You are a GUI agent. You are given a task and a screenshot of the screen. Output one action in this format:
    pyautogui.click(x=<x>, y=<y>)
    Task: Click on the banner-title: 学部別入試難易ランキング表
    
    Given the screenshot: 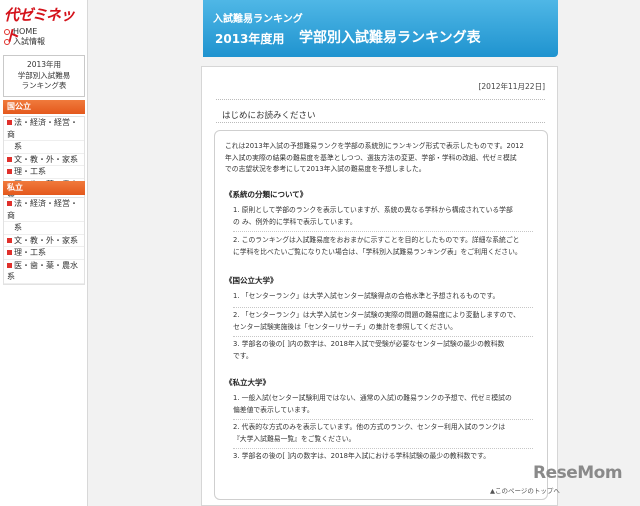 What is the action you would take?
    pyautogui.click(x=390, y=38)
    